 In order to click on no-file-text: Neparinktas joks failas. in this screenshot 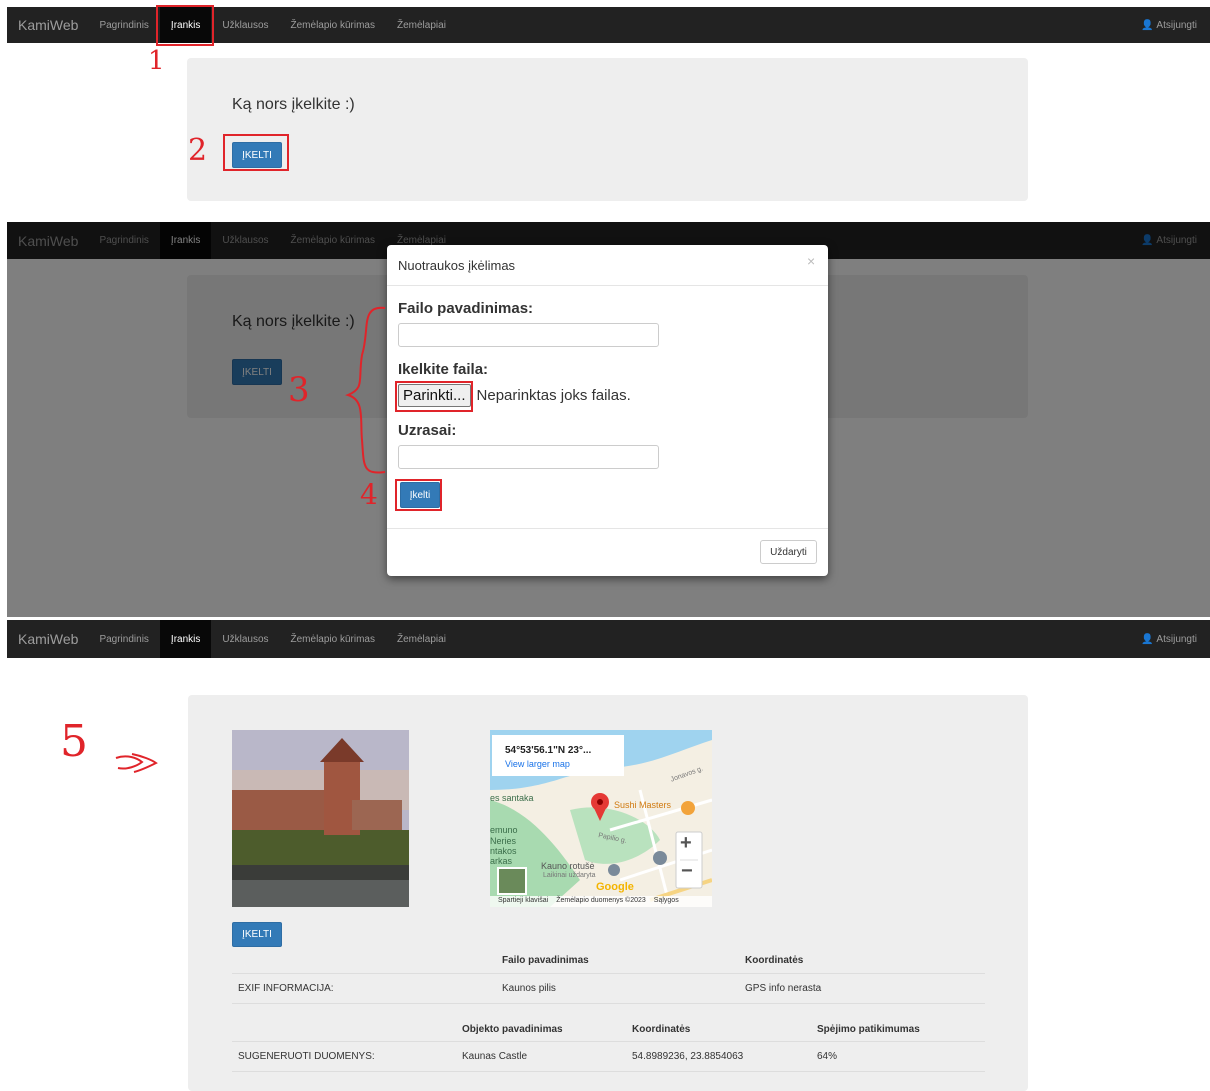, I will do `click(553, 395)`.